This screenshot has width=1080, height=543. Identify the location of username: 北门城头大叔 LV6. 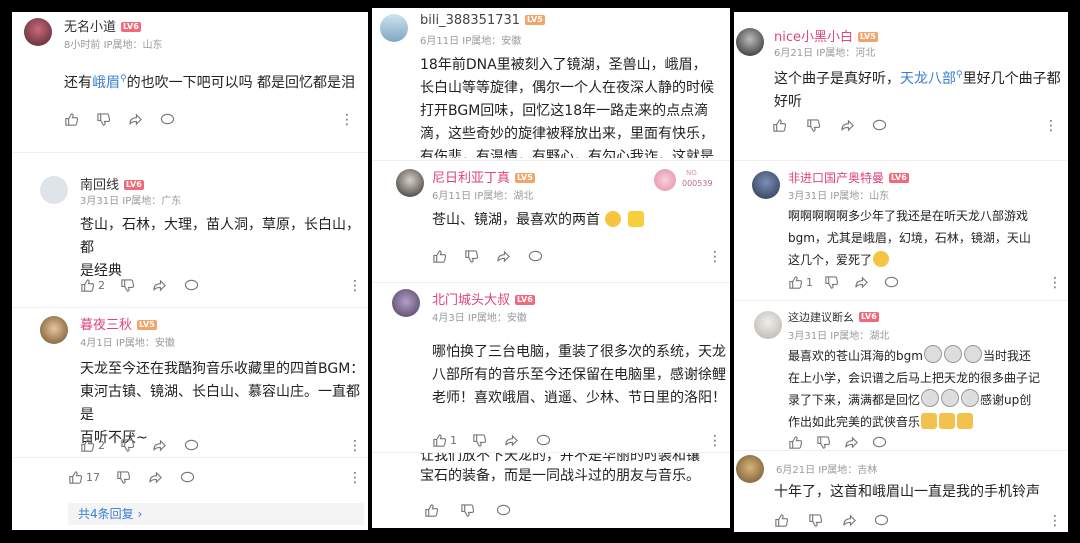
(483, 298).